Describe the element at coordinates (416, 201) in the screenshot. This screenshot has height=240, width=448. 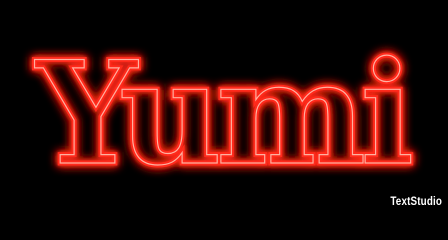
I see `watermark-logo: TextStudio` at that location.